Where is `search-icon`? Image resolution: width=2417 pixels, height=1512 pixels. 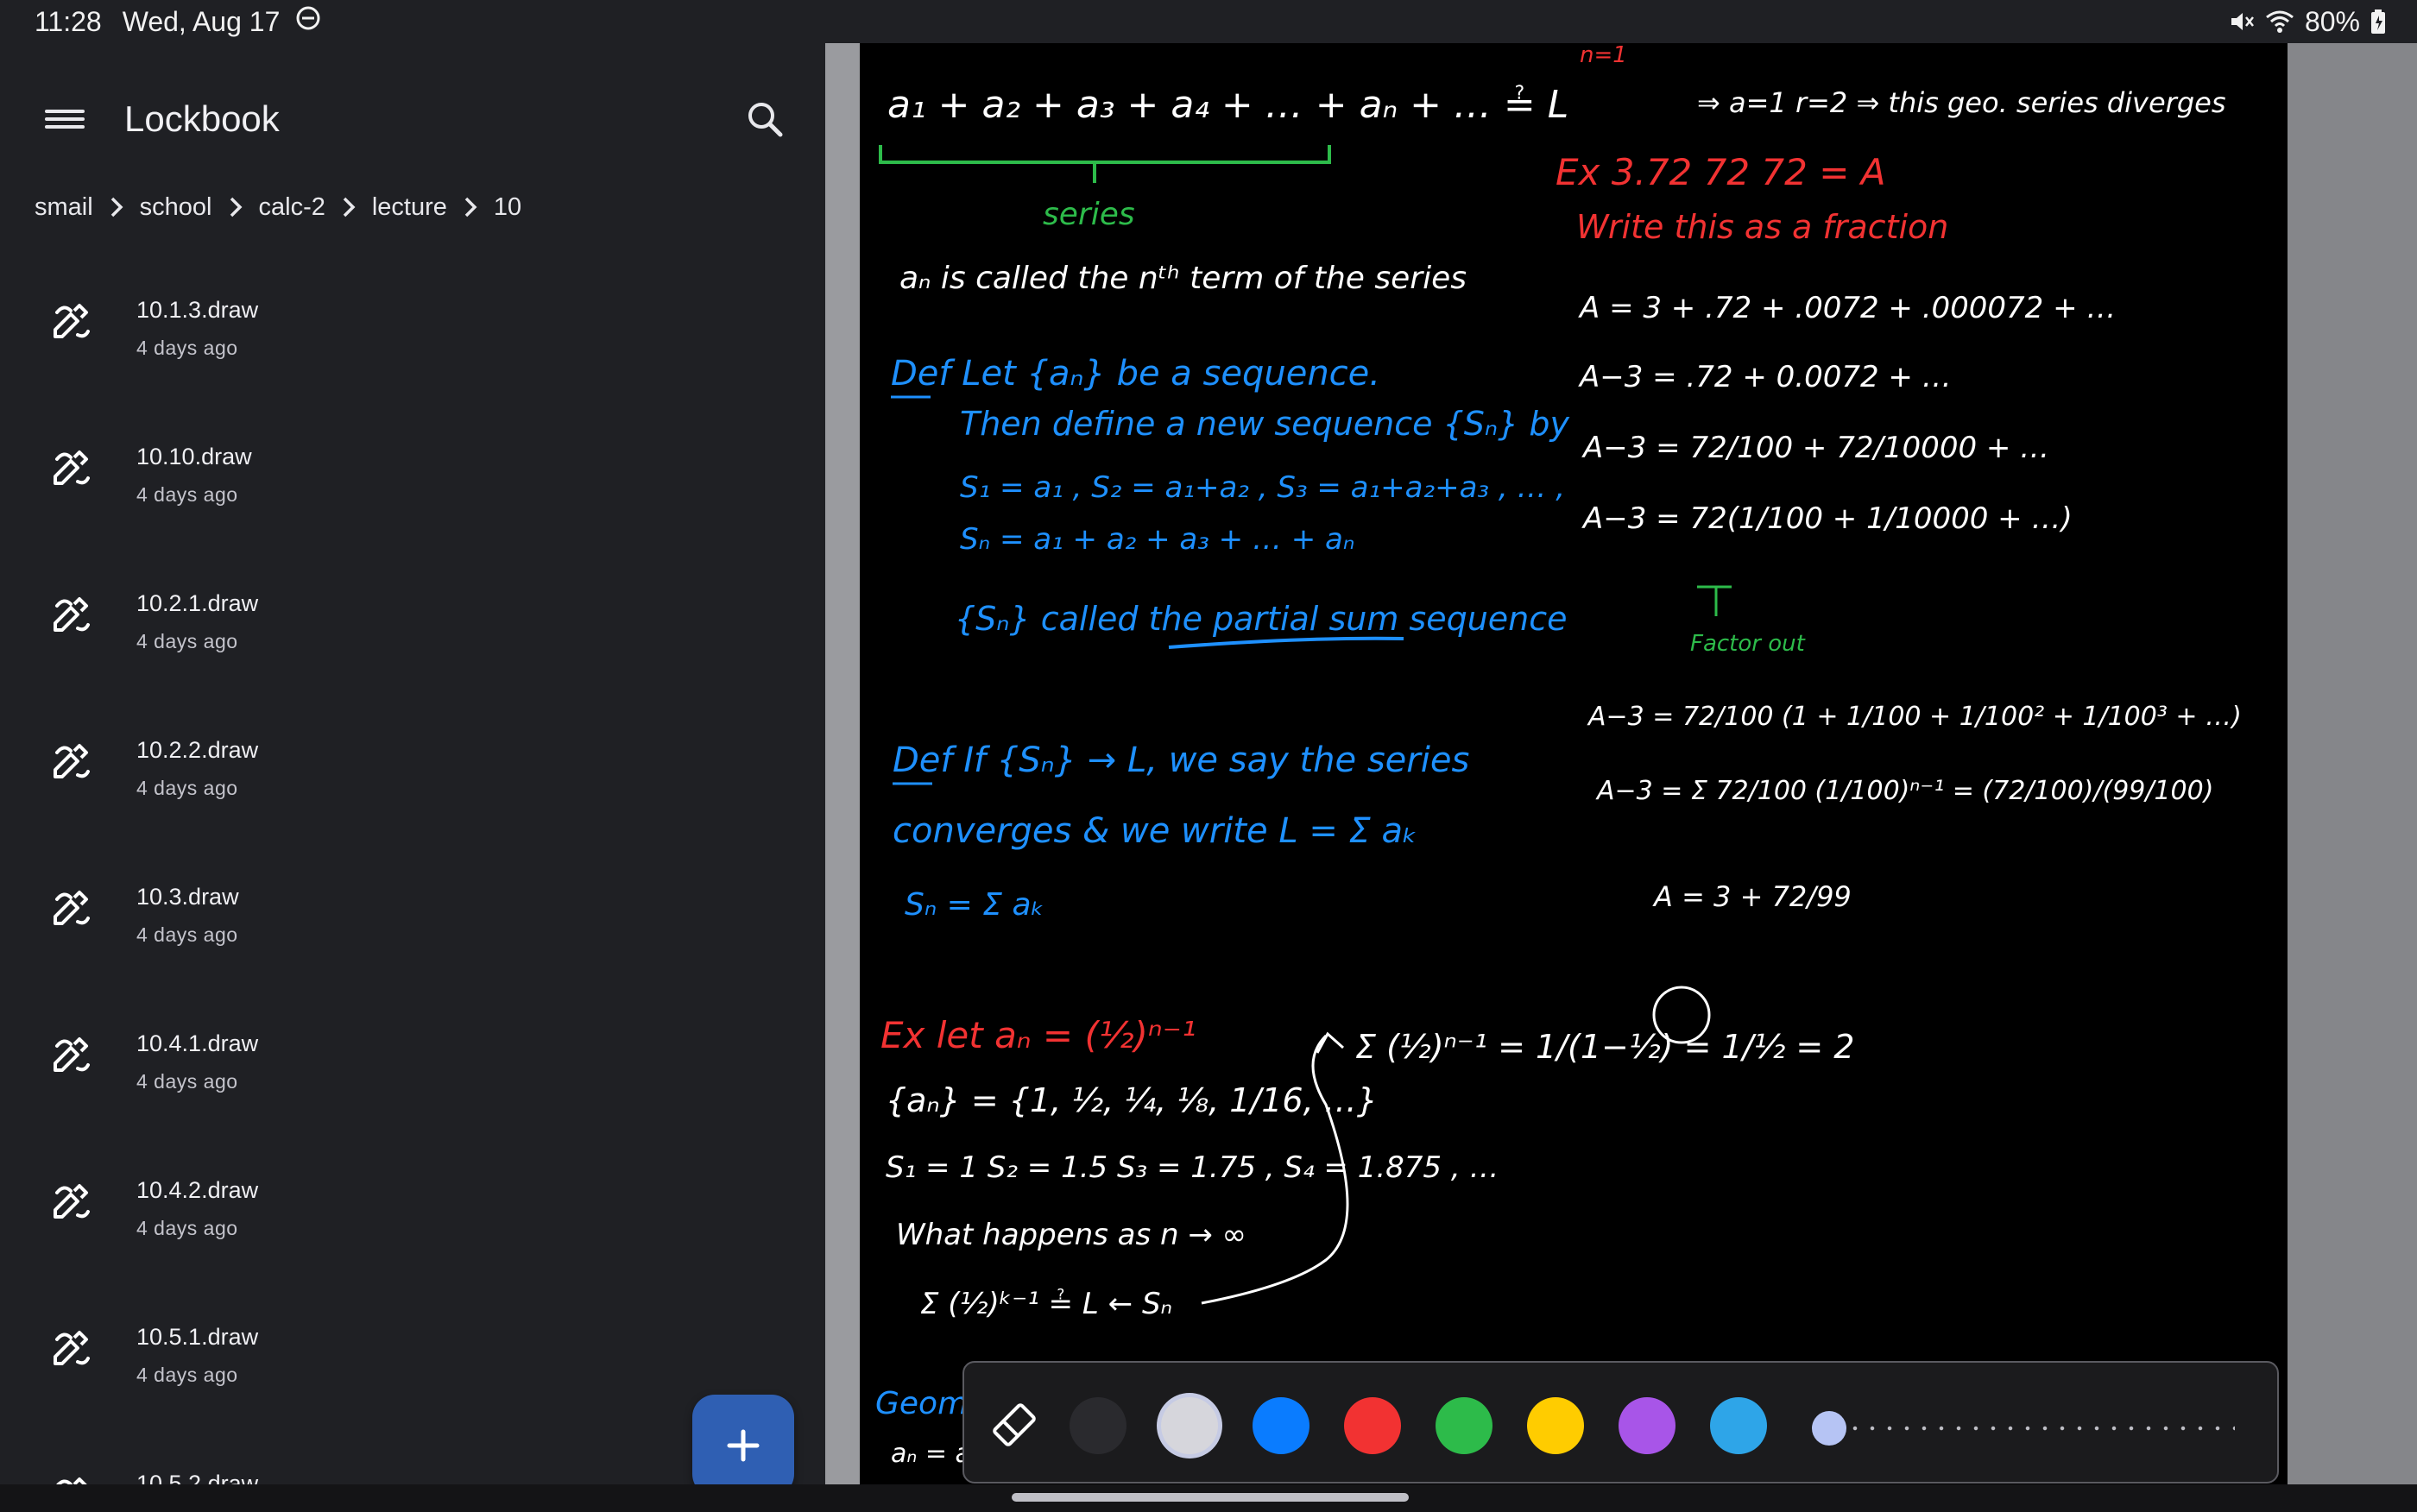
search-icon is located at coordinates (765, 120).